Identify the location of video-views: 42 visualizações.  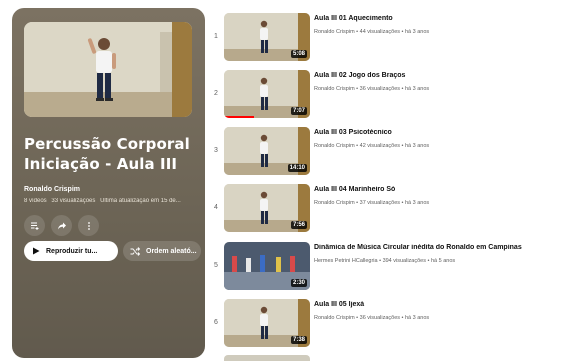
(377, 146).